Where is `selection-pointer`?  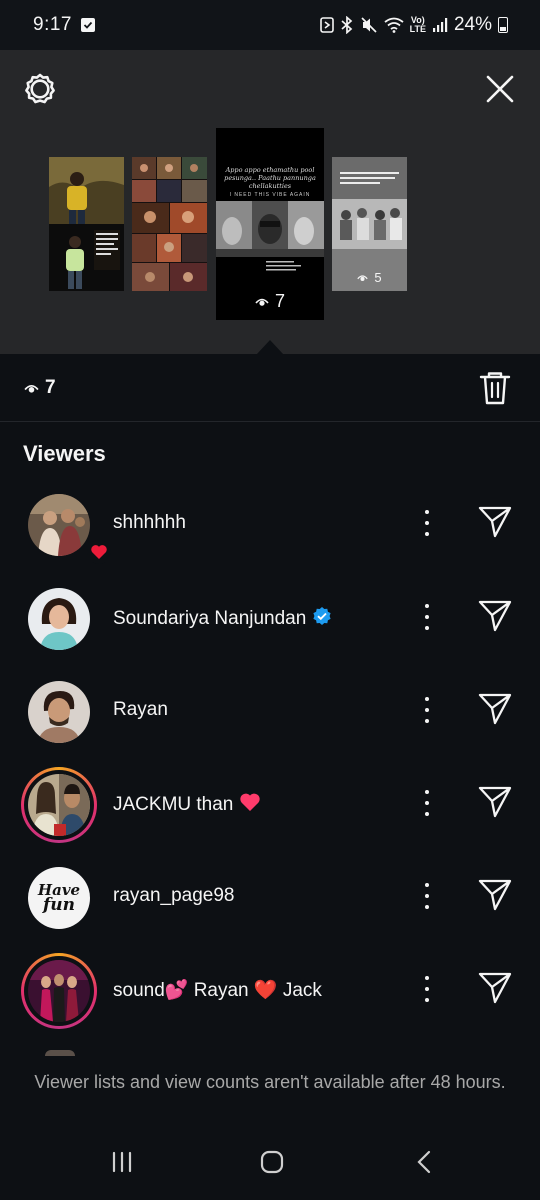
selection-pointer is located at coordinates (270, 347).